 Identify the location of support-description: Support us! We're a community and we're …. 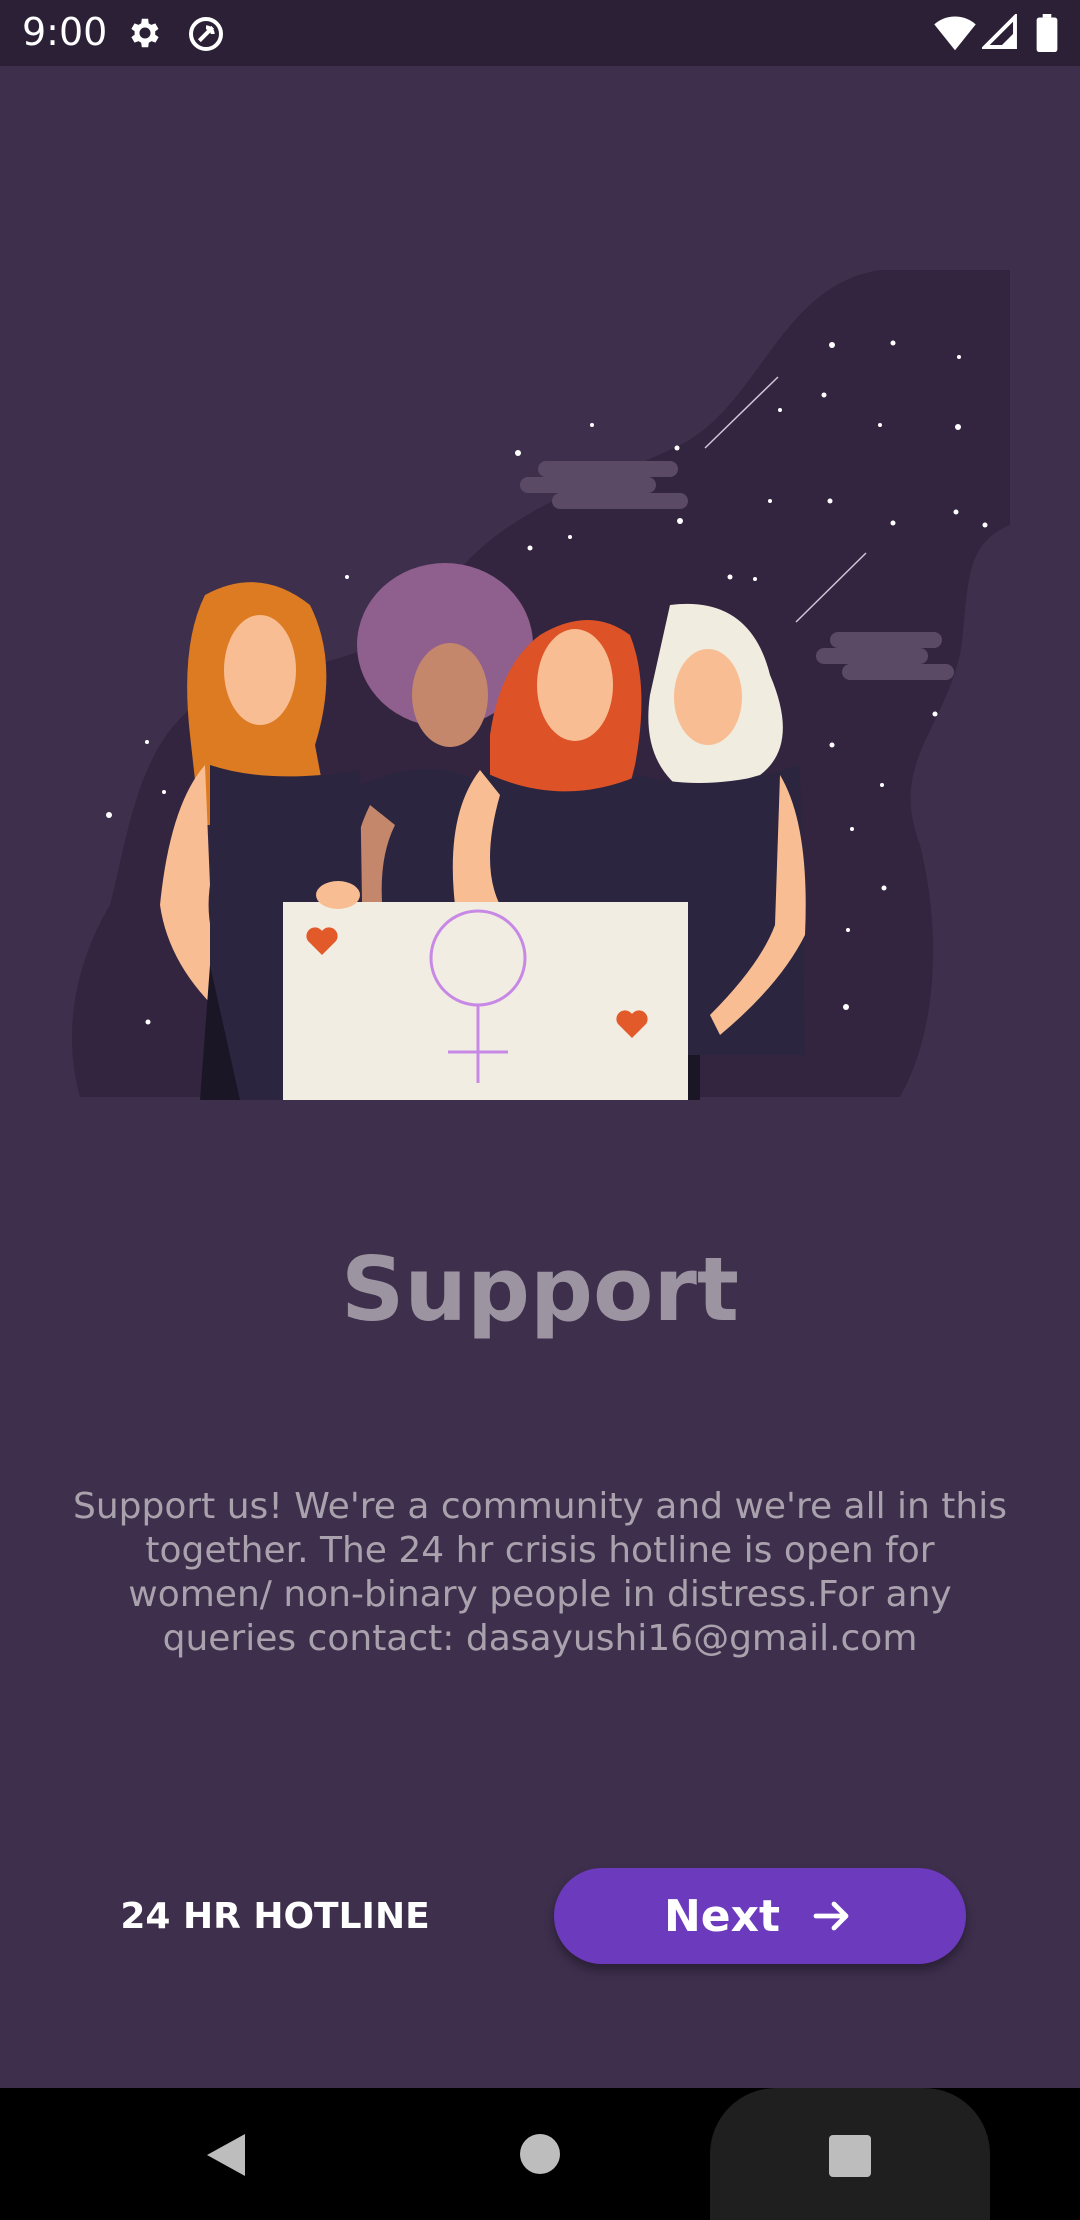
(539, 1572).